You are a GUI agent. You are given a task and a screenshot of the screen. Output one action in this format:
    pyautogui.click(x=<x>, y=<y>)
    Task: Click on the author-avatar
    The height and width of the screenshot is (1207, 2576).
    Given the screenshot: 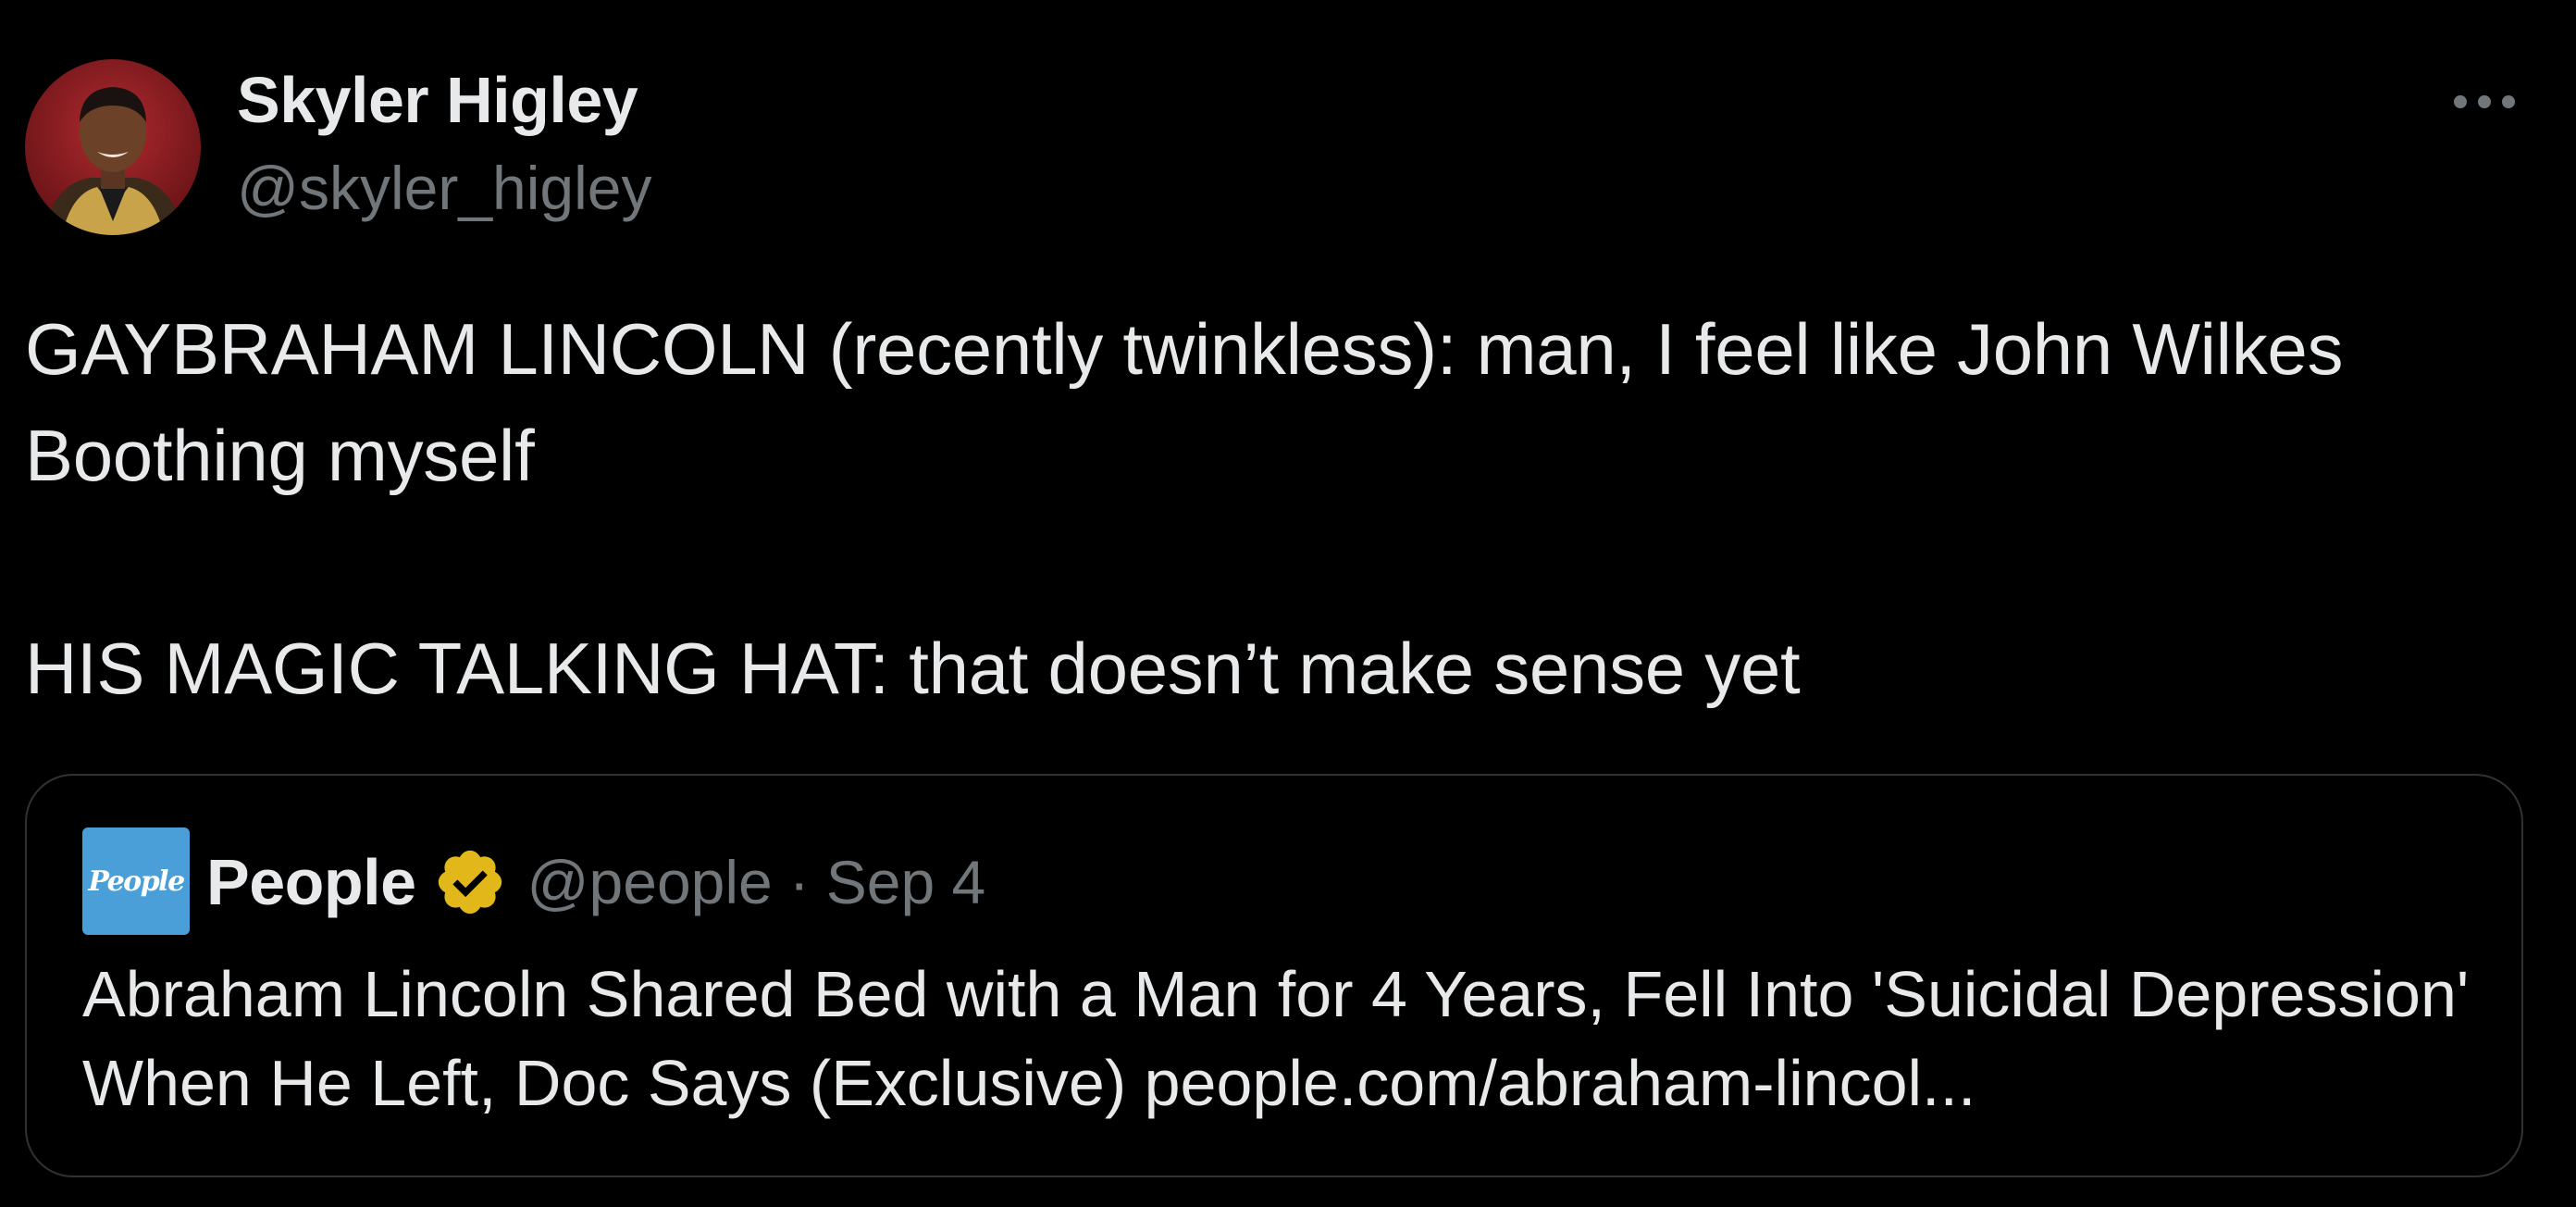 What is the action you would take?
    pyautogui.click(x=113, y=147)
    